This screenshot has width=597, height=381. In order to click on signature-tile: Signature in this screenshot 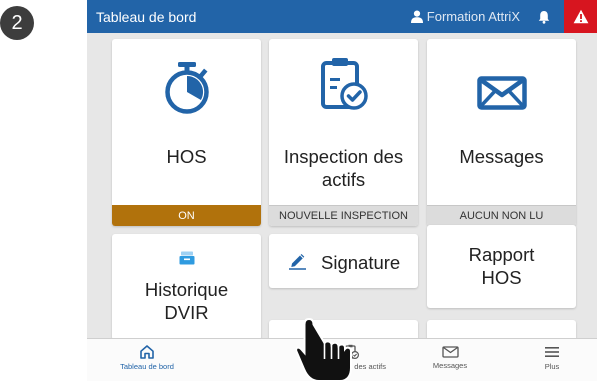, I will do `click(343, 261)`.